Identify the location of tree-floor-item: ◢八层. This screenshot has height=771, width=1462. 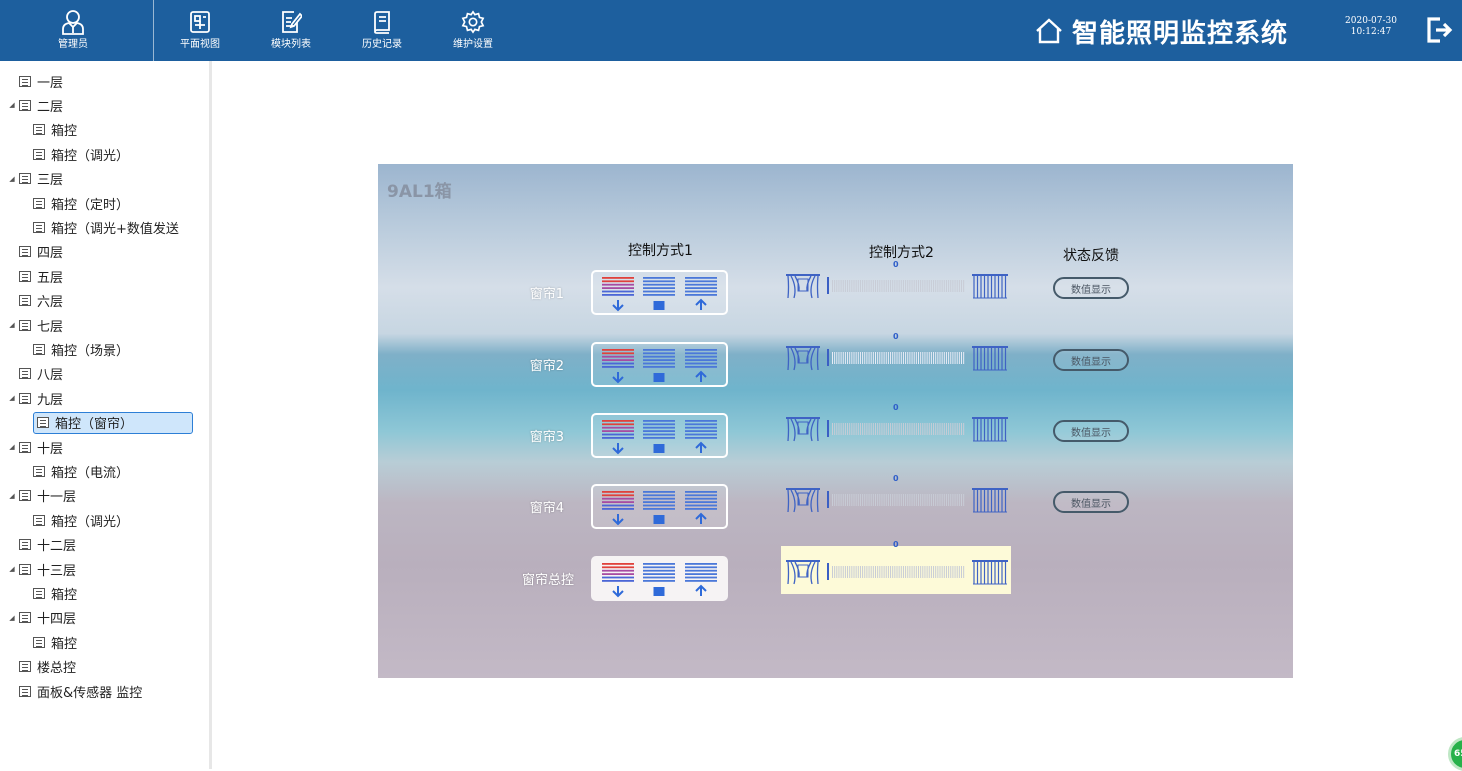
(35, 374).